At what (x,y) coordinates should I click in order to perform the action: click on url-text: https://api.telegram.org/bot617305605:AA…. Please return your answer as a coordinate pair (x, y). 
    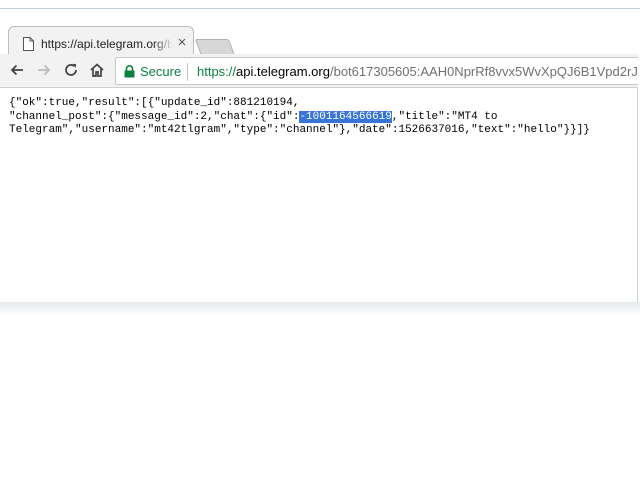
    Looking at the image, I should click on (417, 71).